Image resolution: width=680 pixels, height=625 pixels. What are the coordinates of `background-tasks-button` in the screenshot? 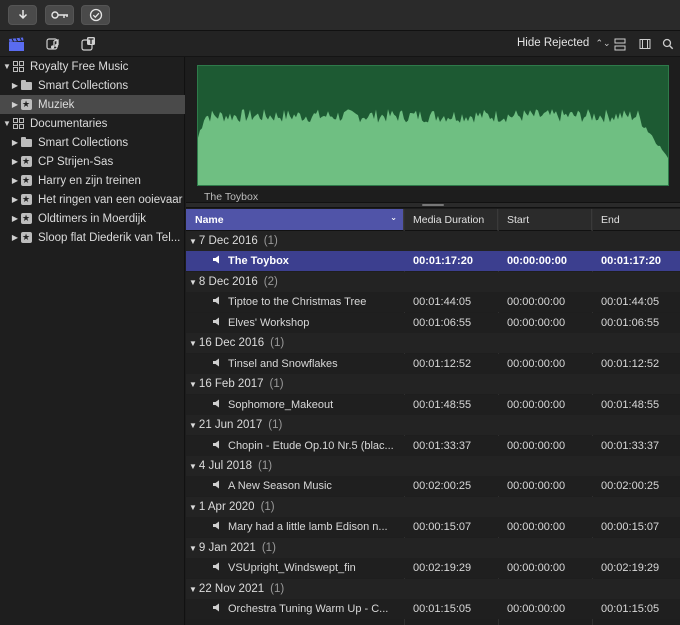 It's located at (95, 15).